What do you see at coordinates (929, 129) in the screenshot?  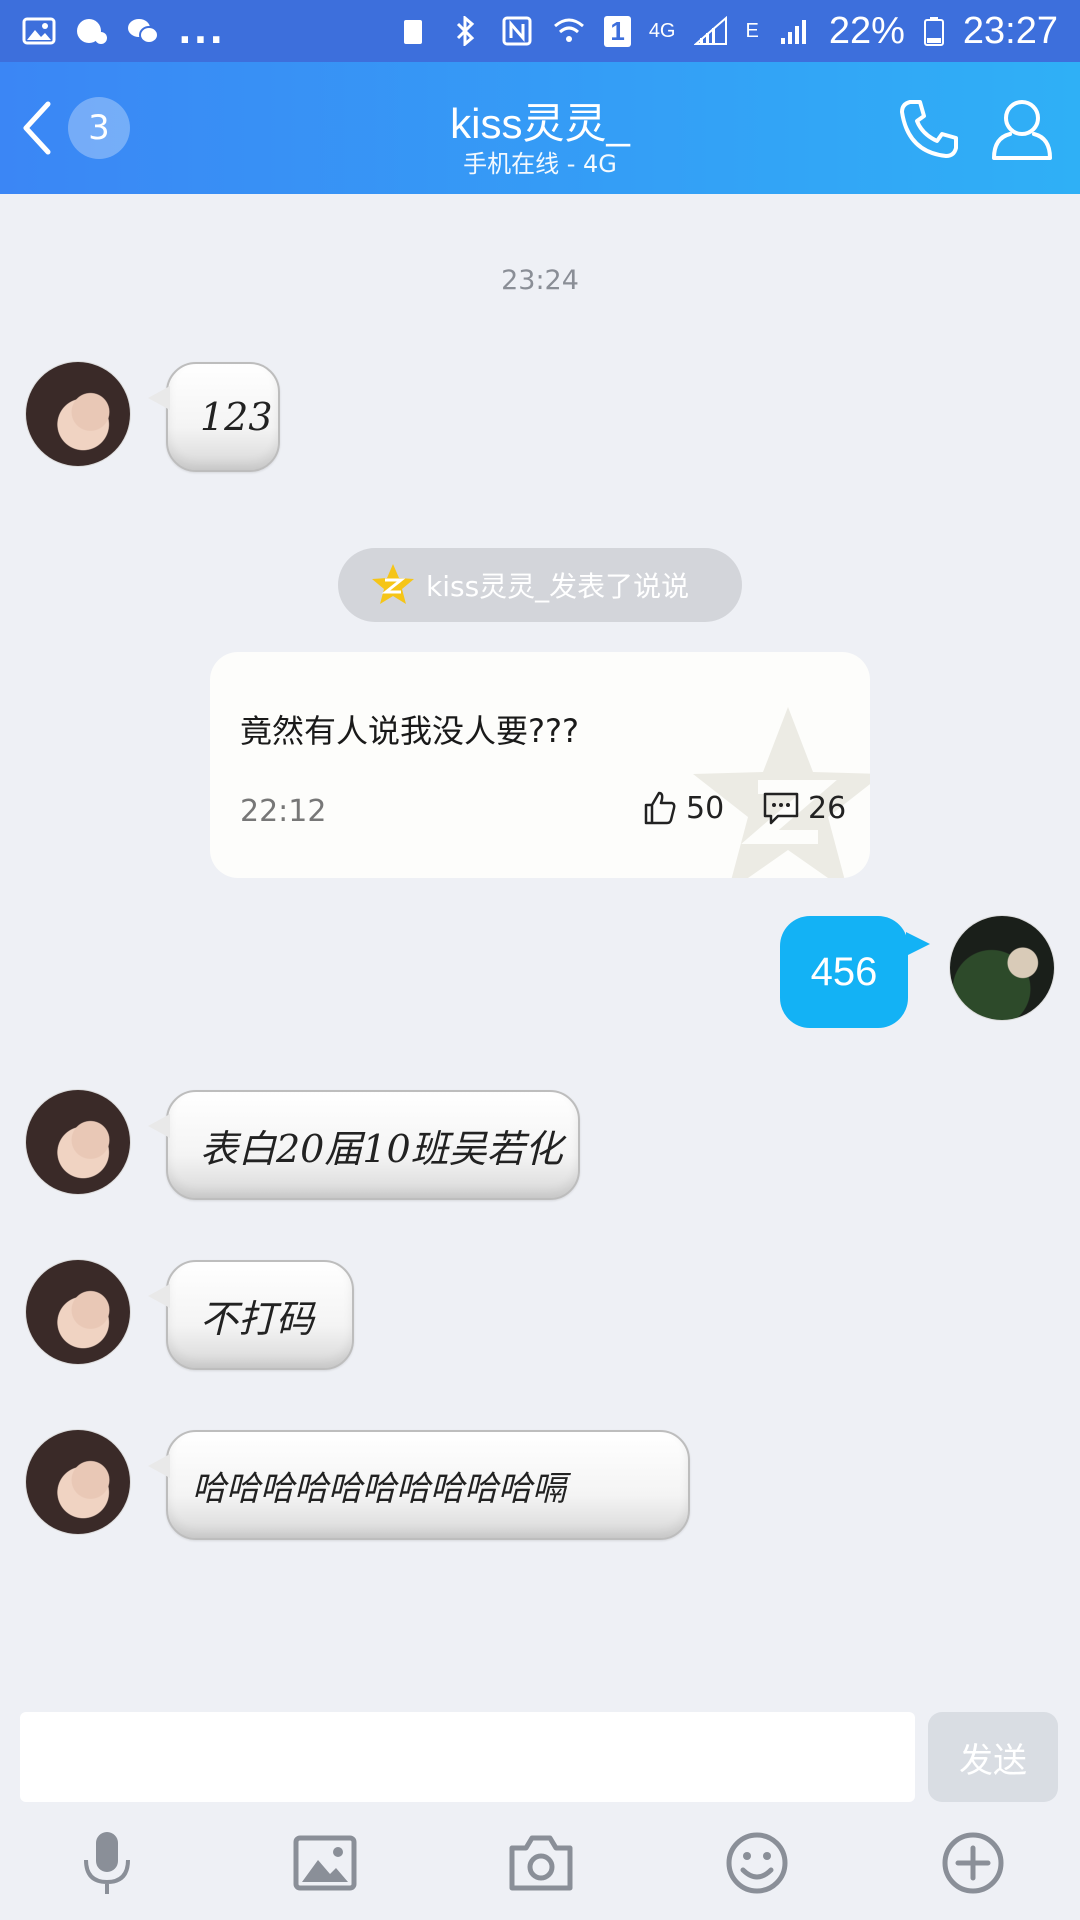 I see `phone-call-icon` at bounding box center [929, 129].